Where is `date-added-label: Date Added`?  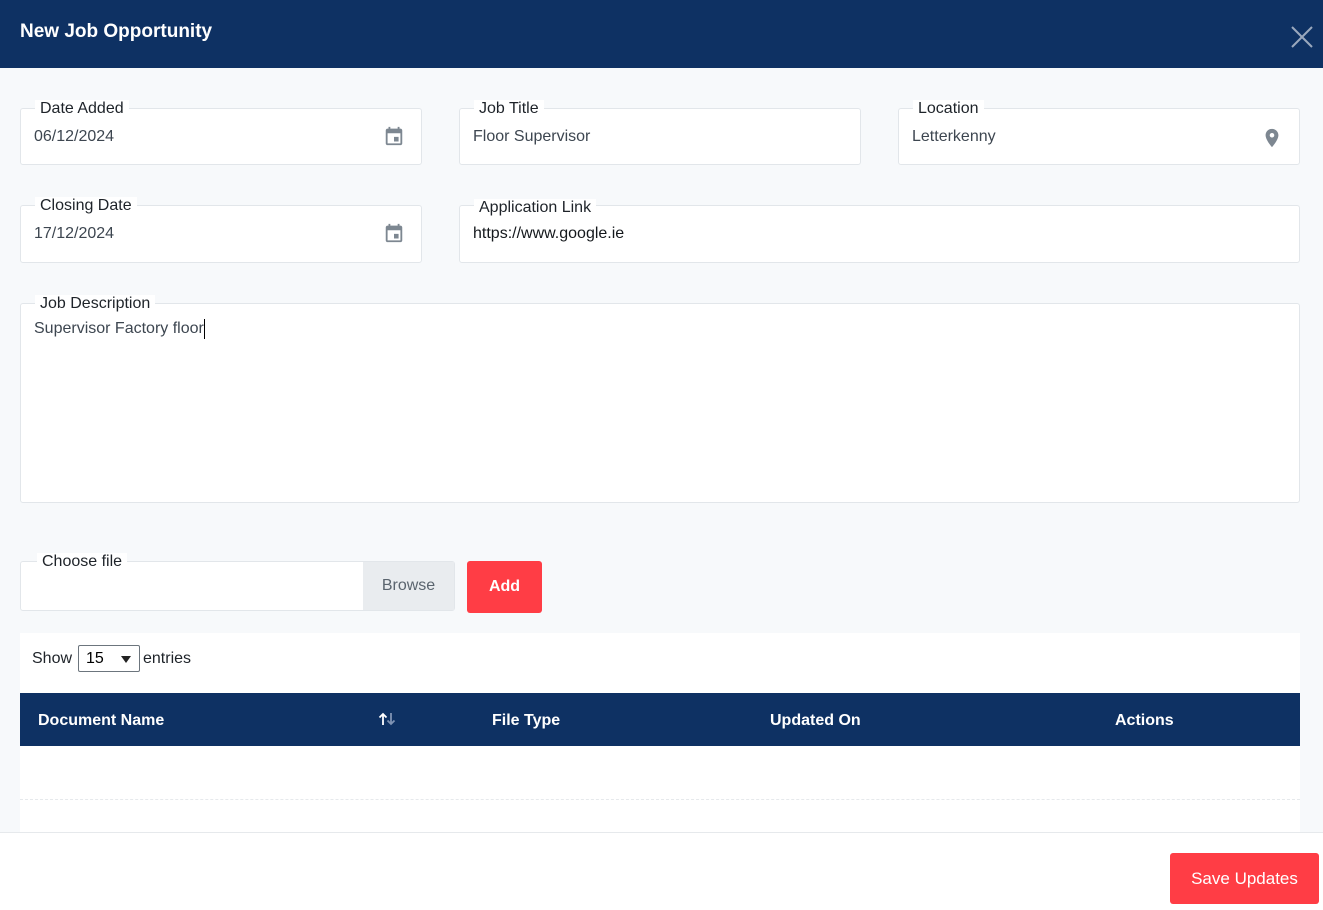 date-added-label: Date Added is located at coordinates (82, 109).